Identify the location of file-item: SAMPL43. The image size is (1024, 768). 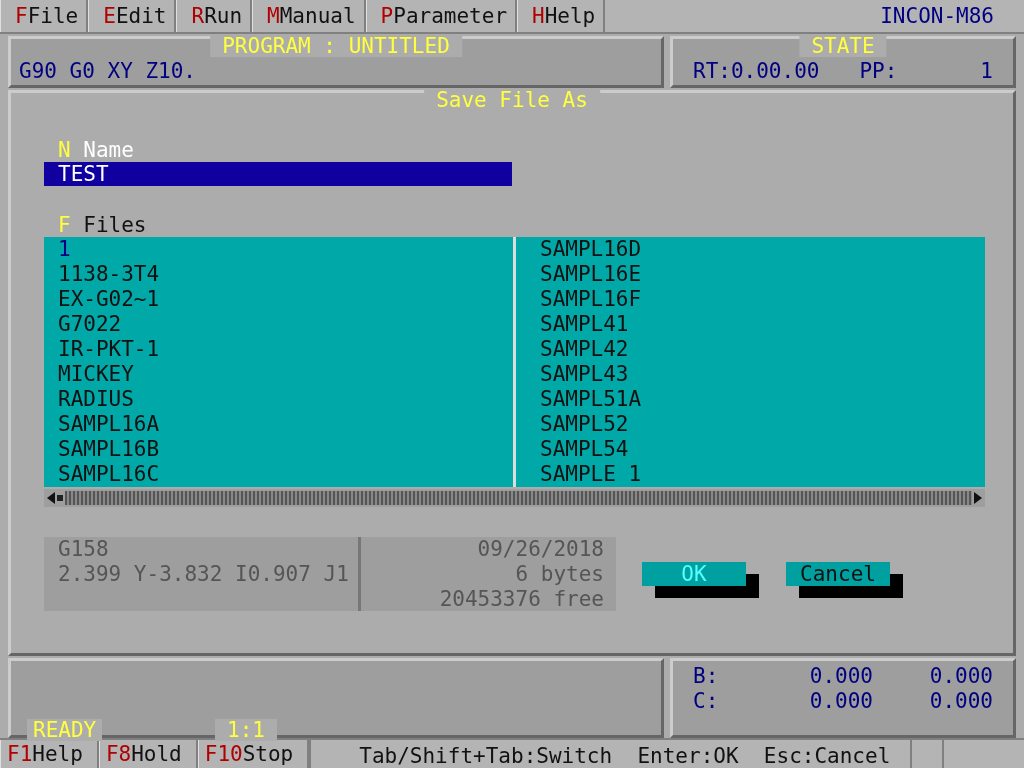
(750, 374).